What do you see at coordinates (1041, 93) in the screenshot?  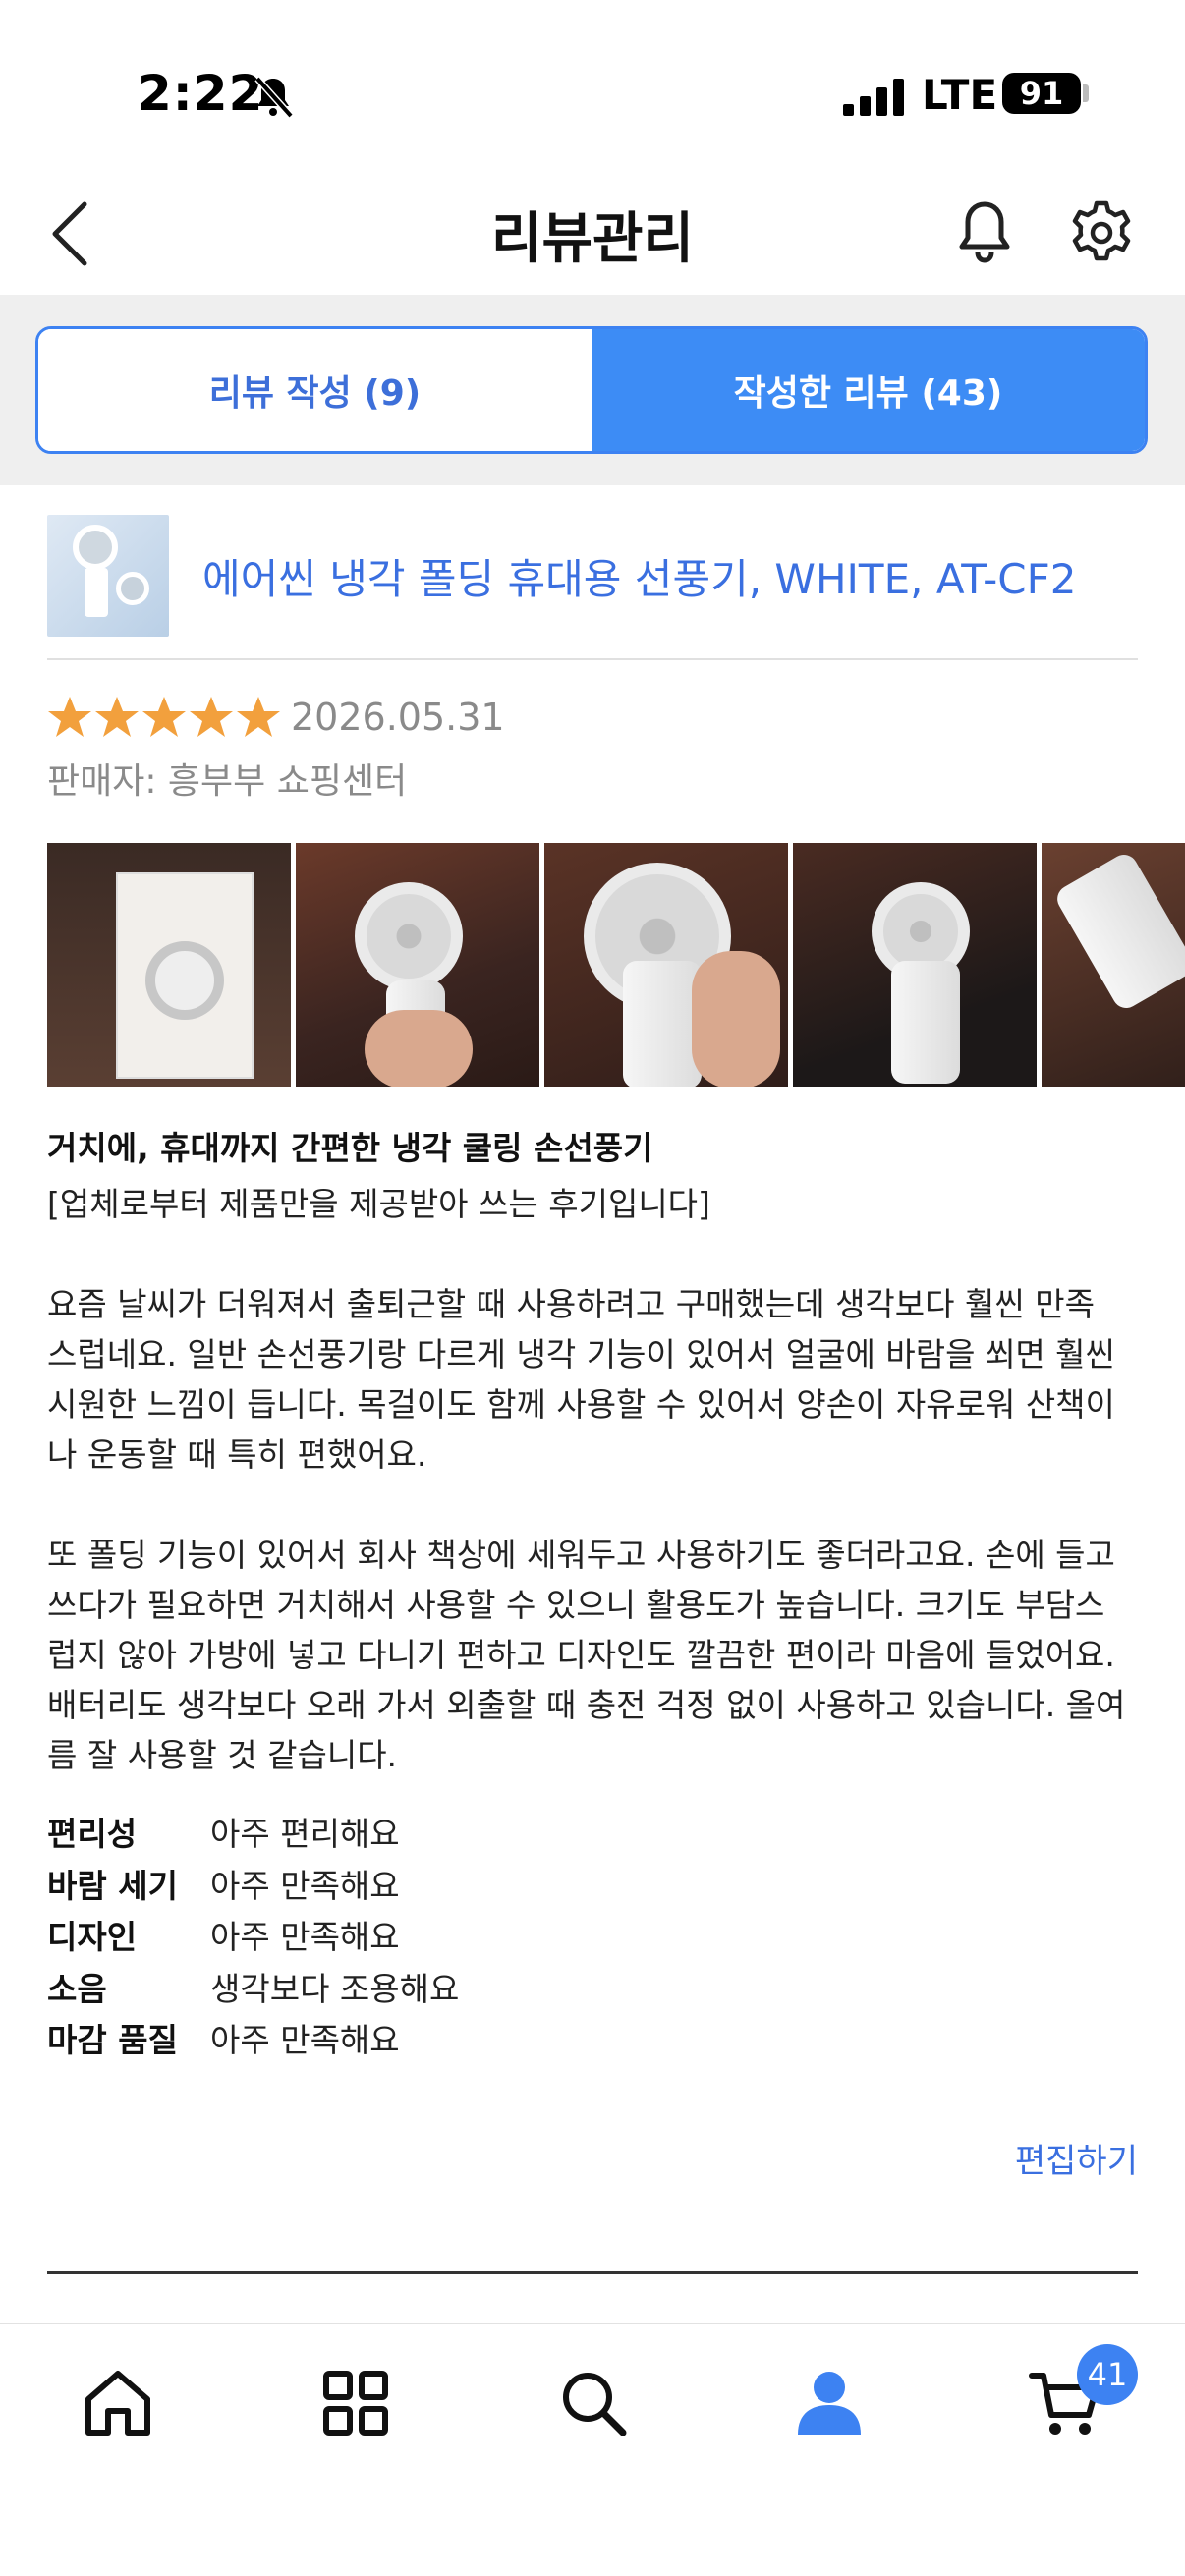 I see `battery-indicator: 91` at bounding box center [1041, 93].